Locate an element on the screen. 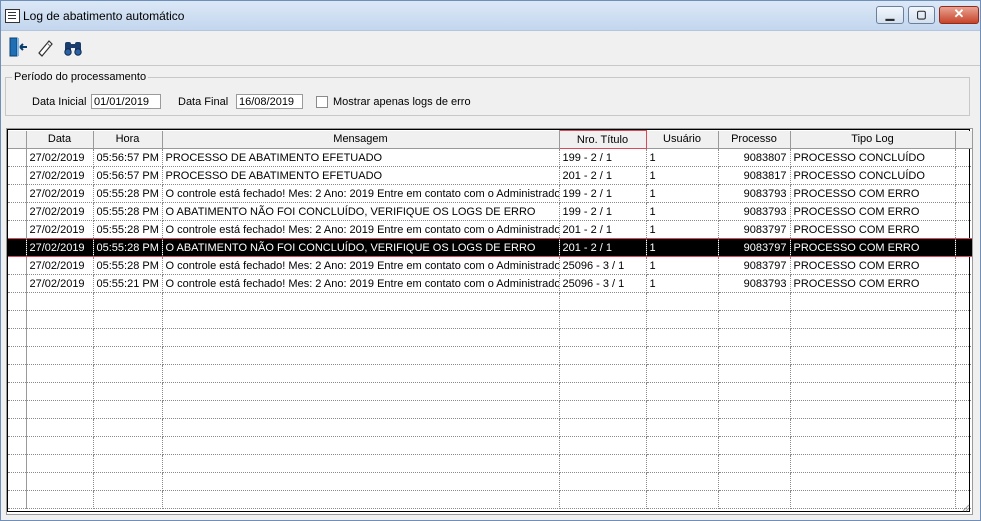  start-date-field: 01/01/2019 is located at coordinates (126, 101).